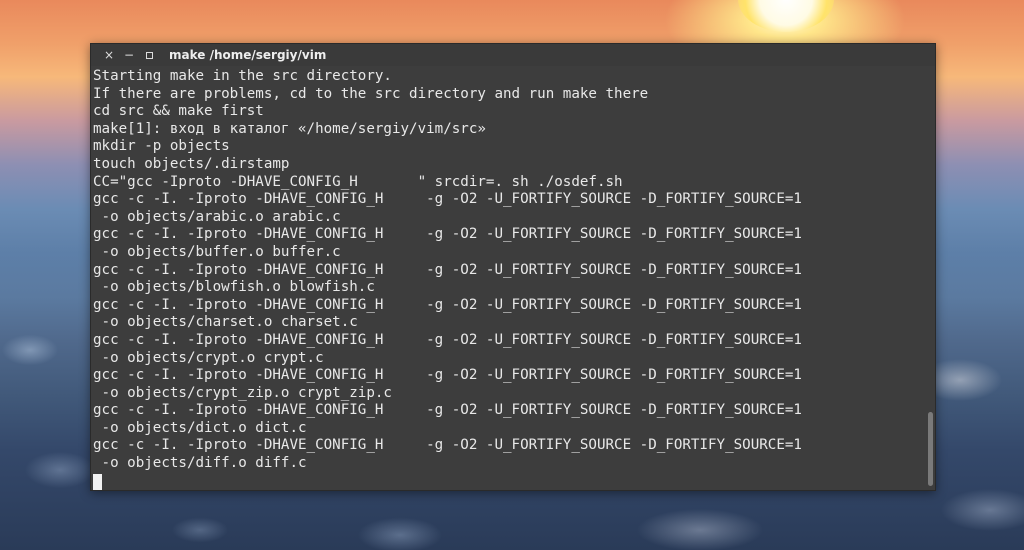  Describe the element at coordinates (191, 163) in the screenshot. I see `terminal-line: touch objects/.dirstamp` at that location.